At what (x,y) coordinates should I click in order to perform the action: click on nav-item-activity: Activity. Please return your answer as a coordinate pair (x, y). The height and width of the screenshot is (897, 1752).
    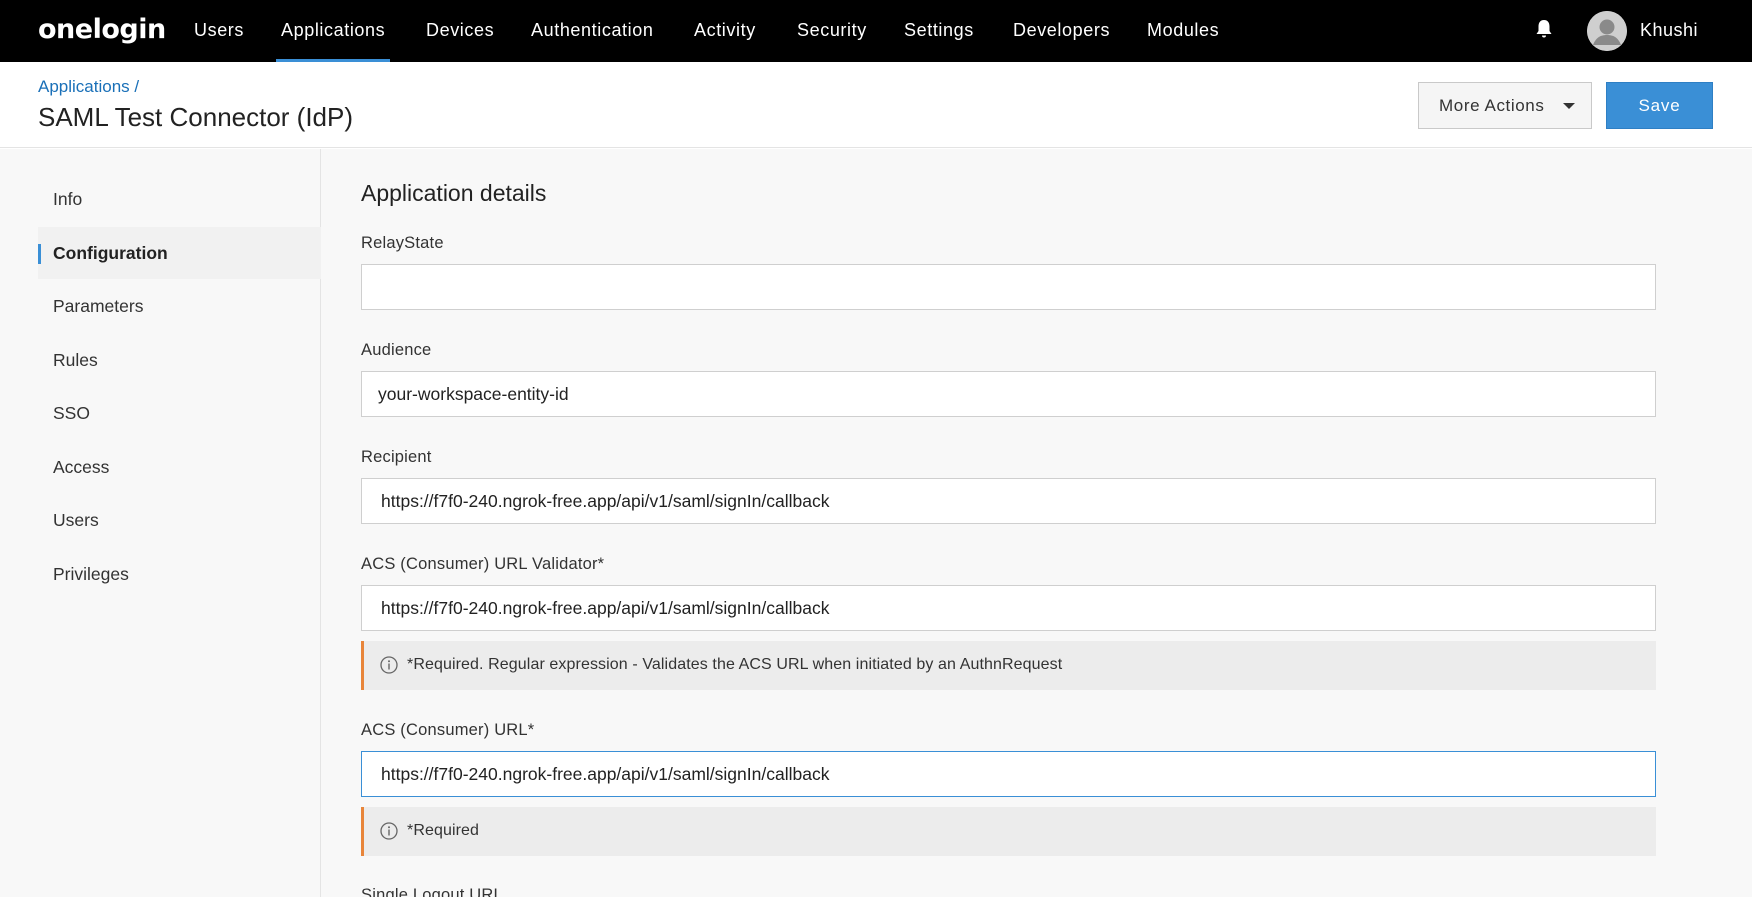
    Looking at the image, I should click on (725, 31).